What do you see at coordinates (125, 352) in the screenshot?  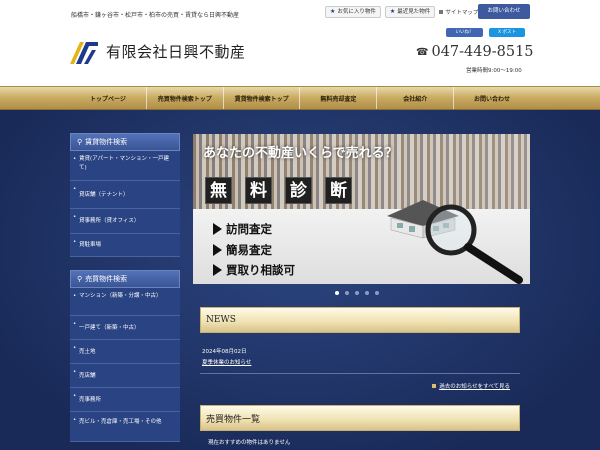 I see `sidebar-item-sale-land: 売土地` at bounding box center [125, 352].